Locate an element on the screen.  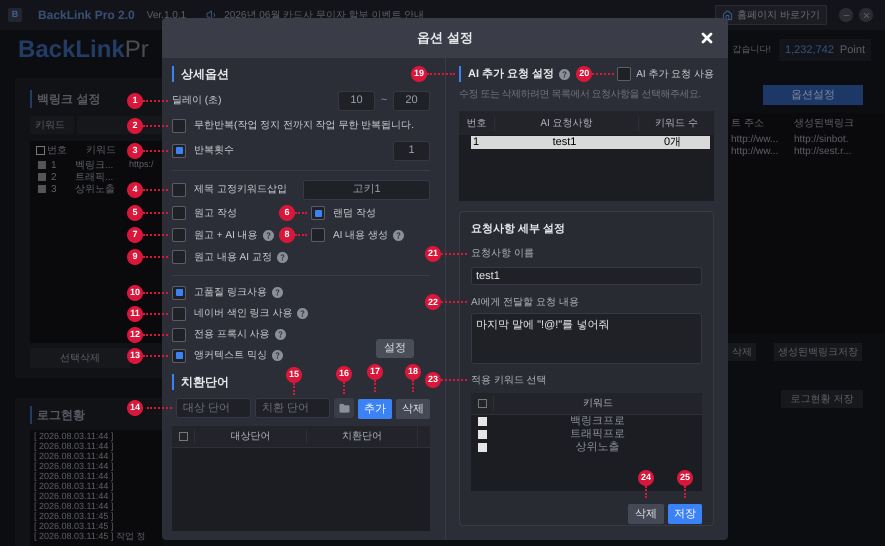
log-line: [ 2026.08.03.11:45 ] 작업 정 is located at coordinates (90, 536).